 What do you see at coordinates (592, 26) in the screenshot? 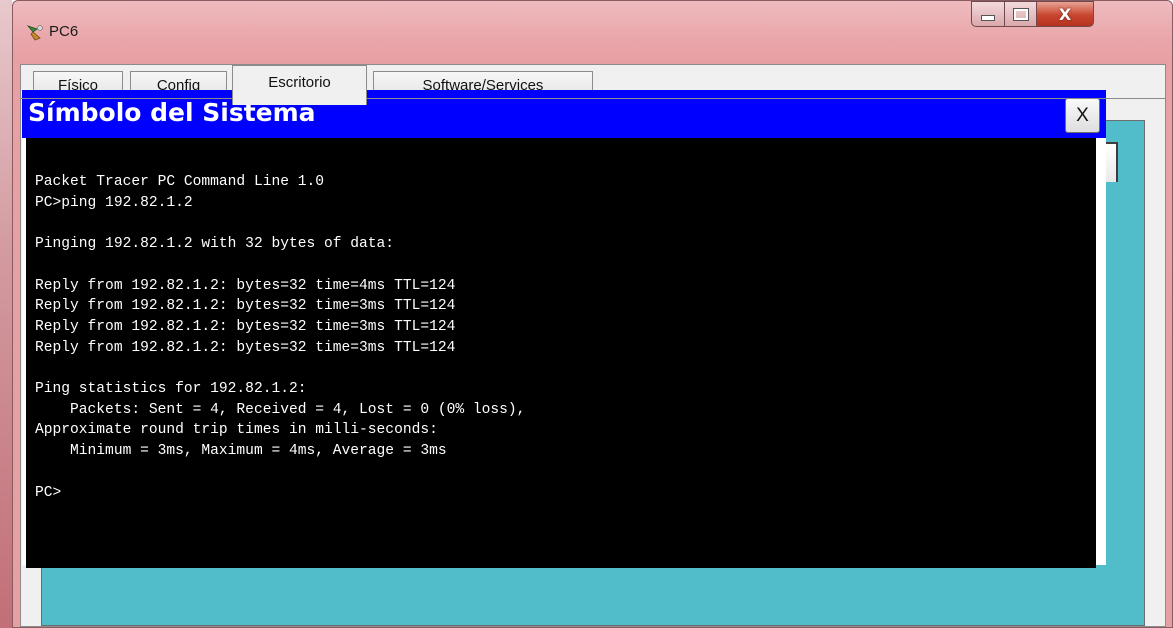
I see `title-bar: PC6 X` at bounding box center [592, 26].